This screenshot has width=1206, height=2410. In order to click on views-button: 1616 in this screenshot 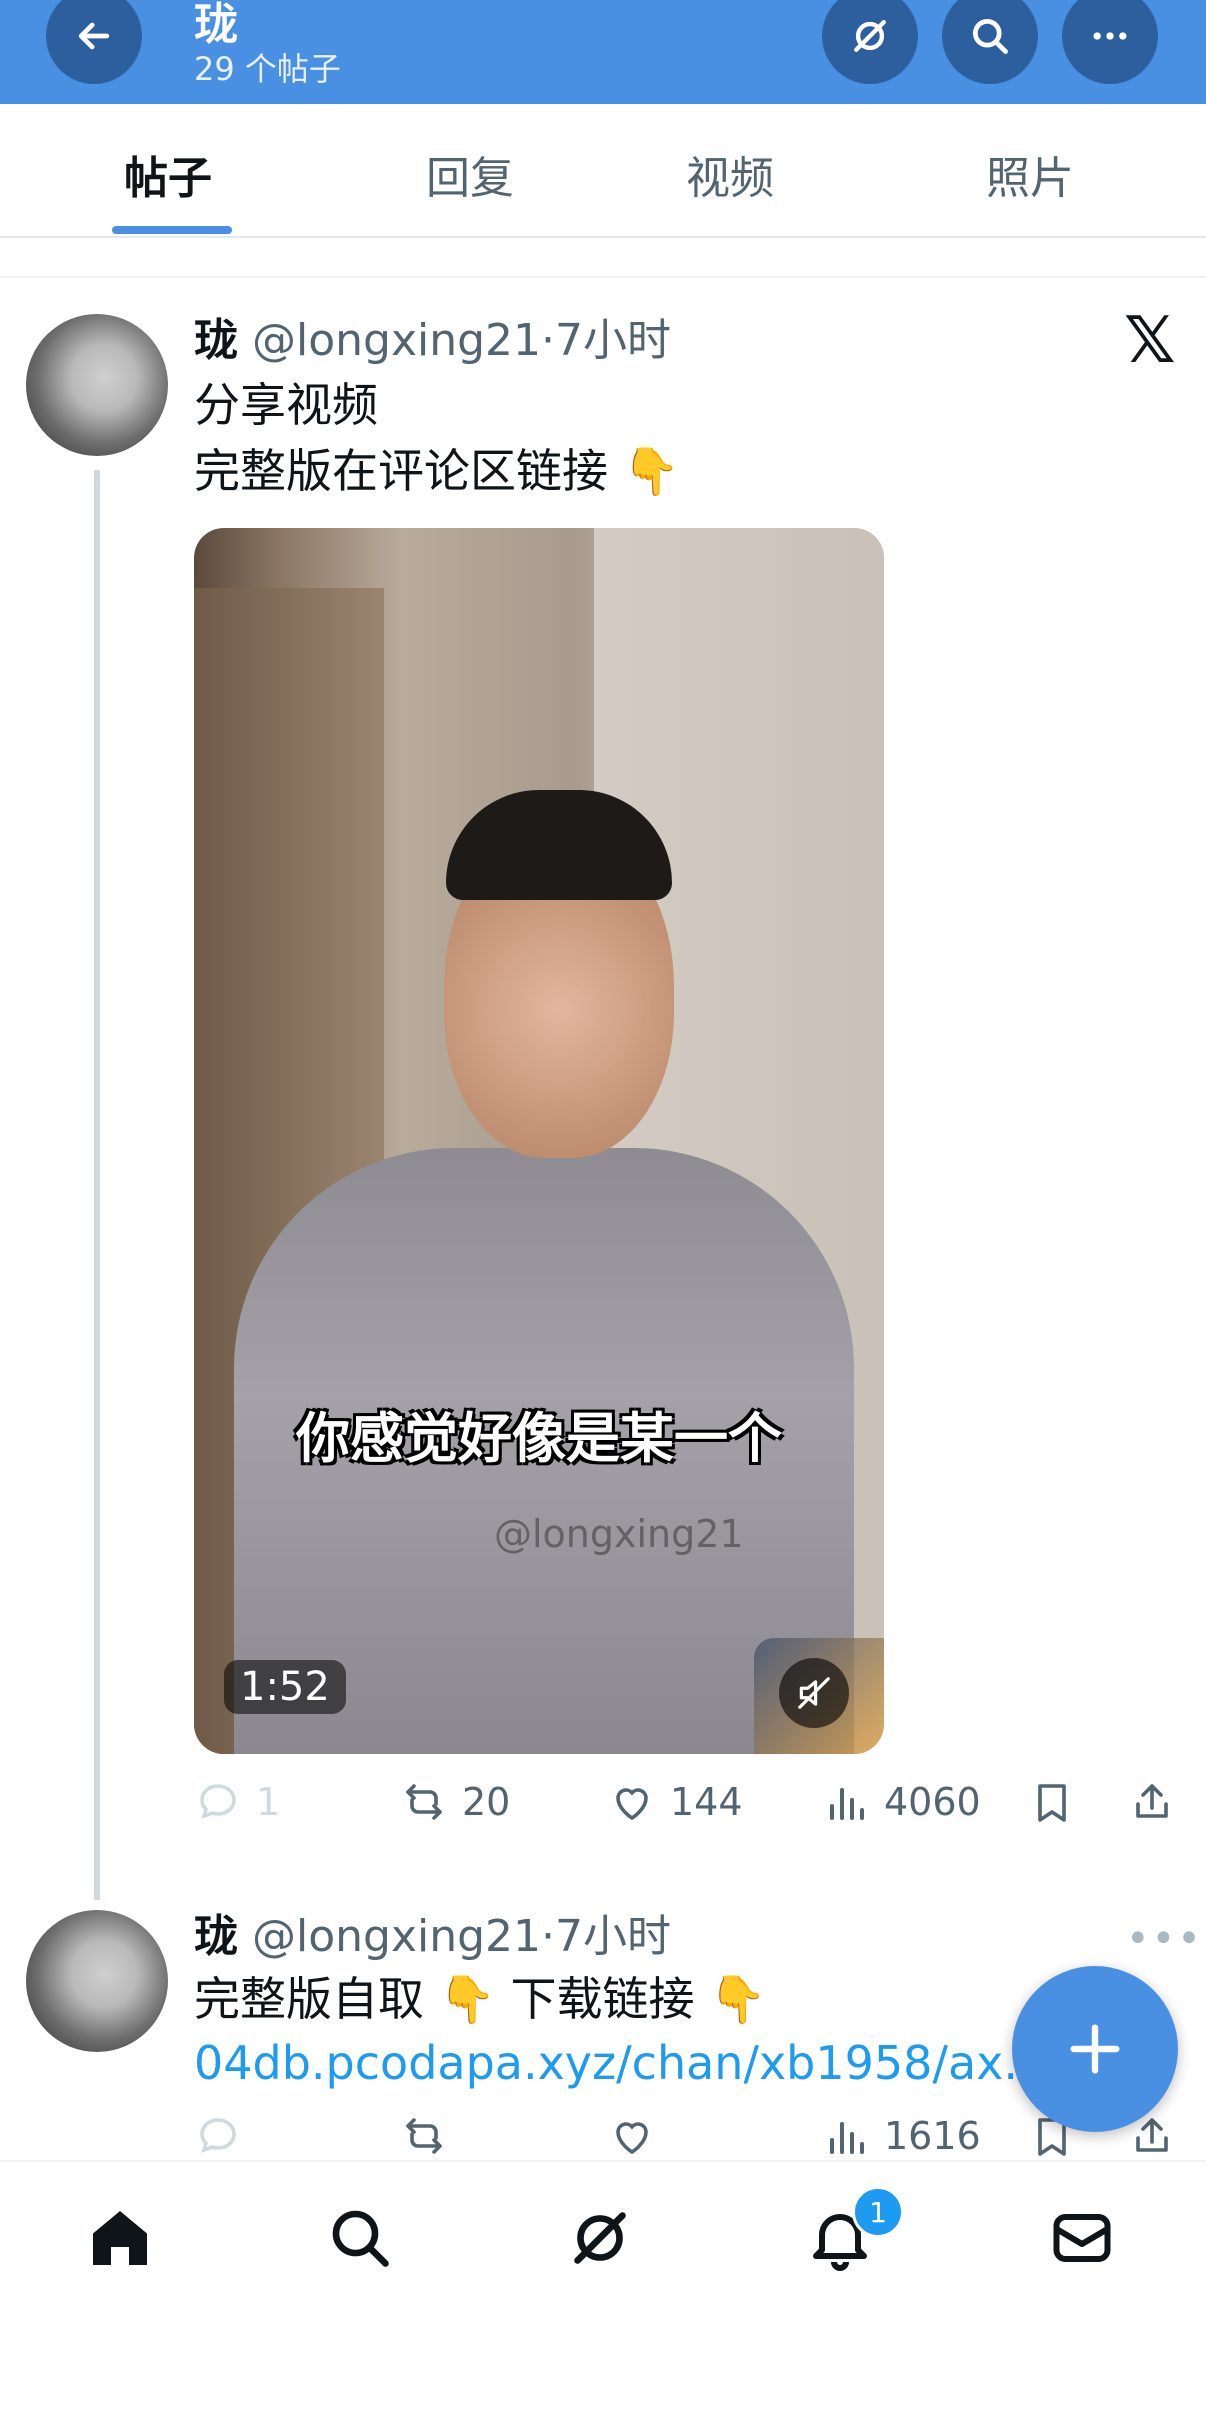, I will do `click(901, 2136)`.